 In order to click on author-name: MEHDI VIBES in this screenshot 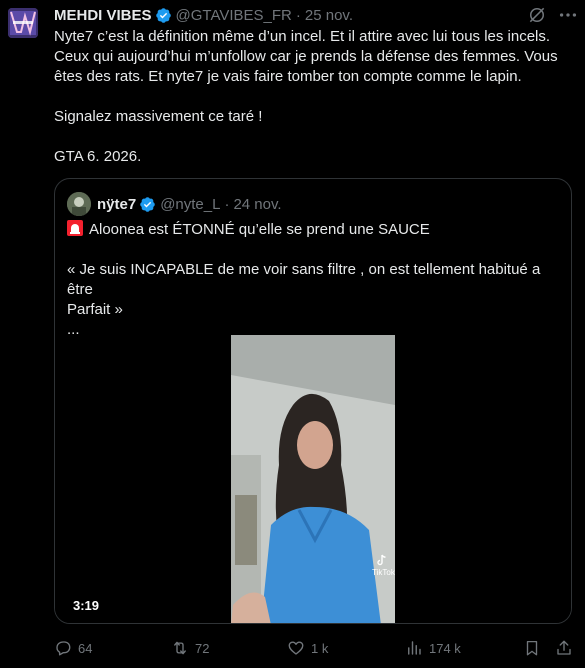, I will do `click(103, 15)`.